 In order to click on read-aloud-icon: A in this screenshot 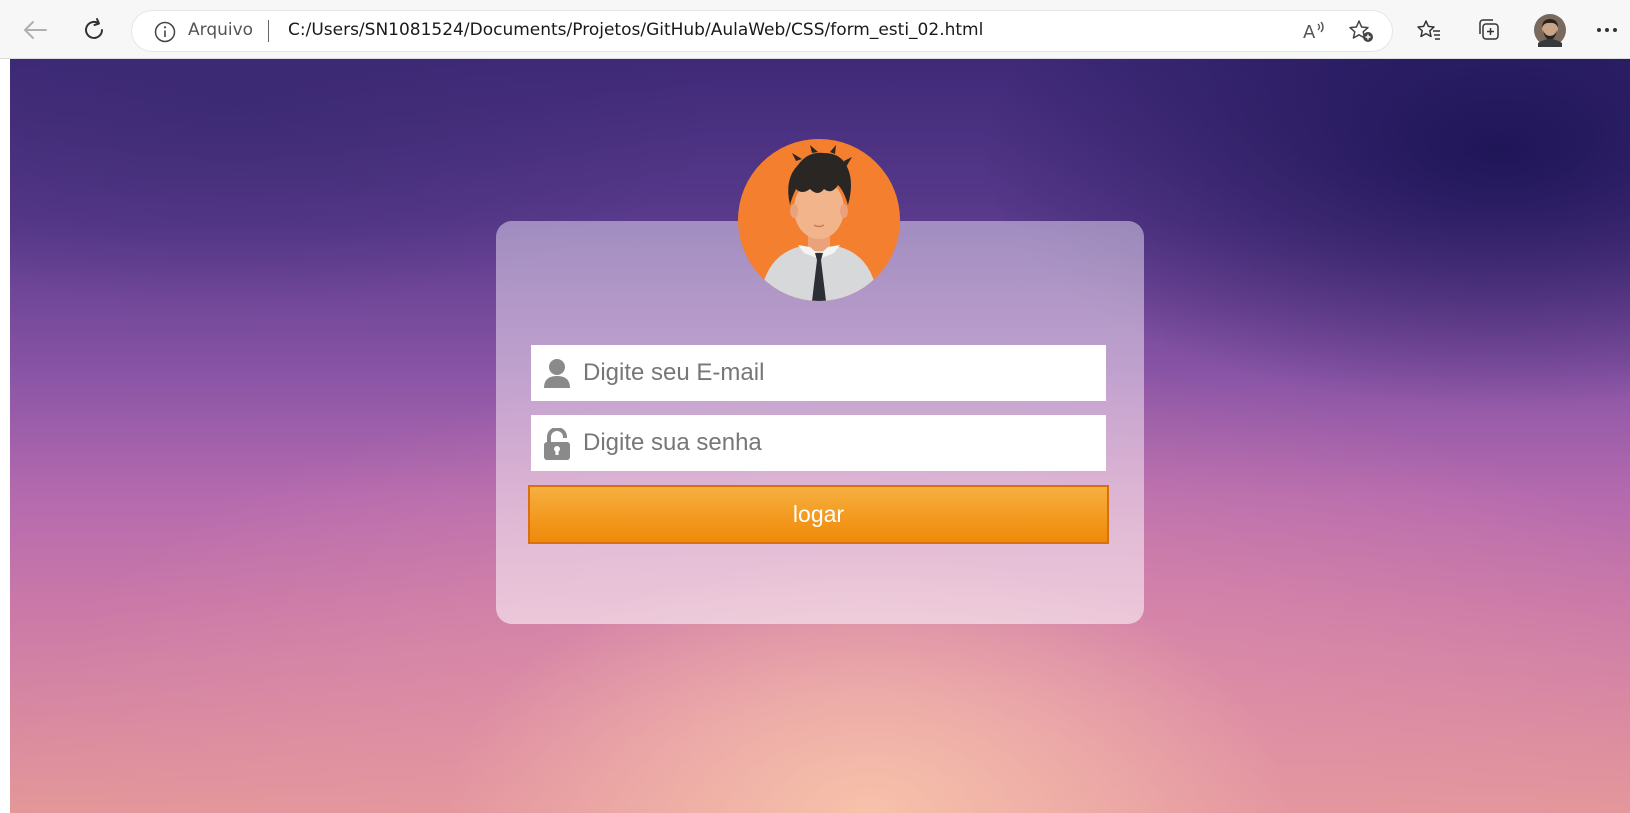, I will do `click(1315, 31)`.